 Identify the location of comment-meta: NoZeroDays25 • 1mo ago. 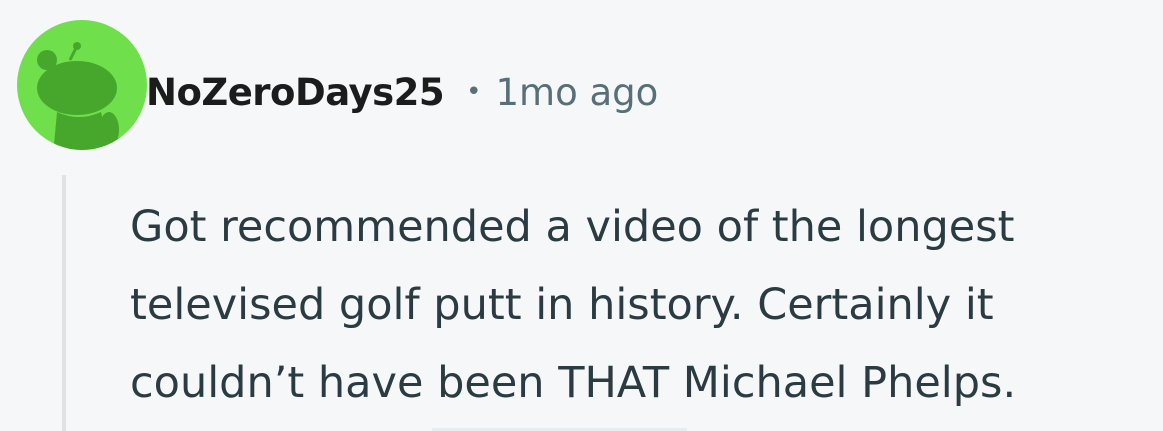
(402, 92).